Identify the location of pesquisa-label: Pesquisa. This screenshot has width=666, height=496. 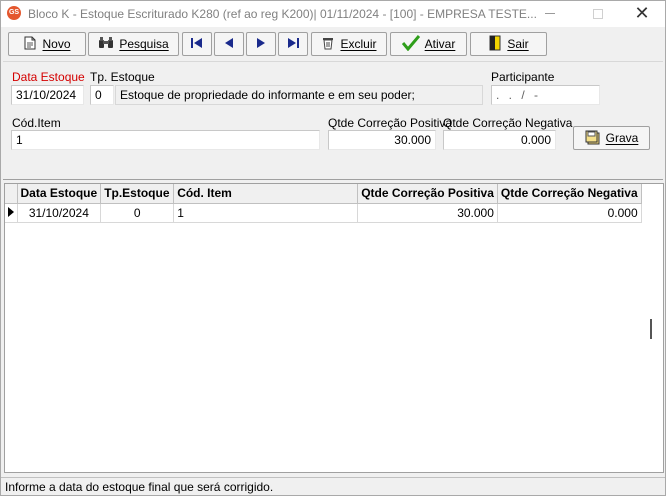
(144, 44).